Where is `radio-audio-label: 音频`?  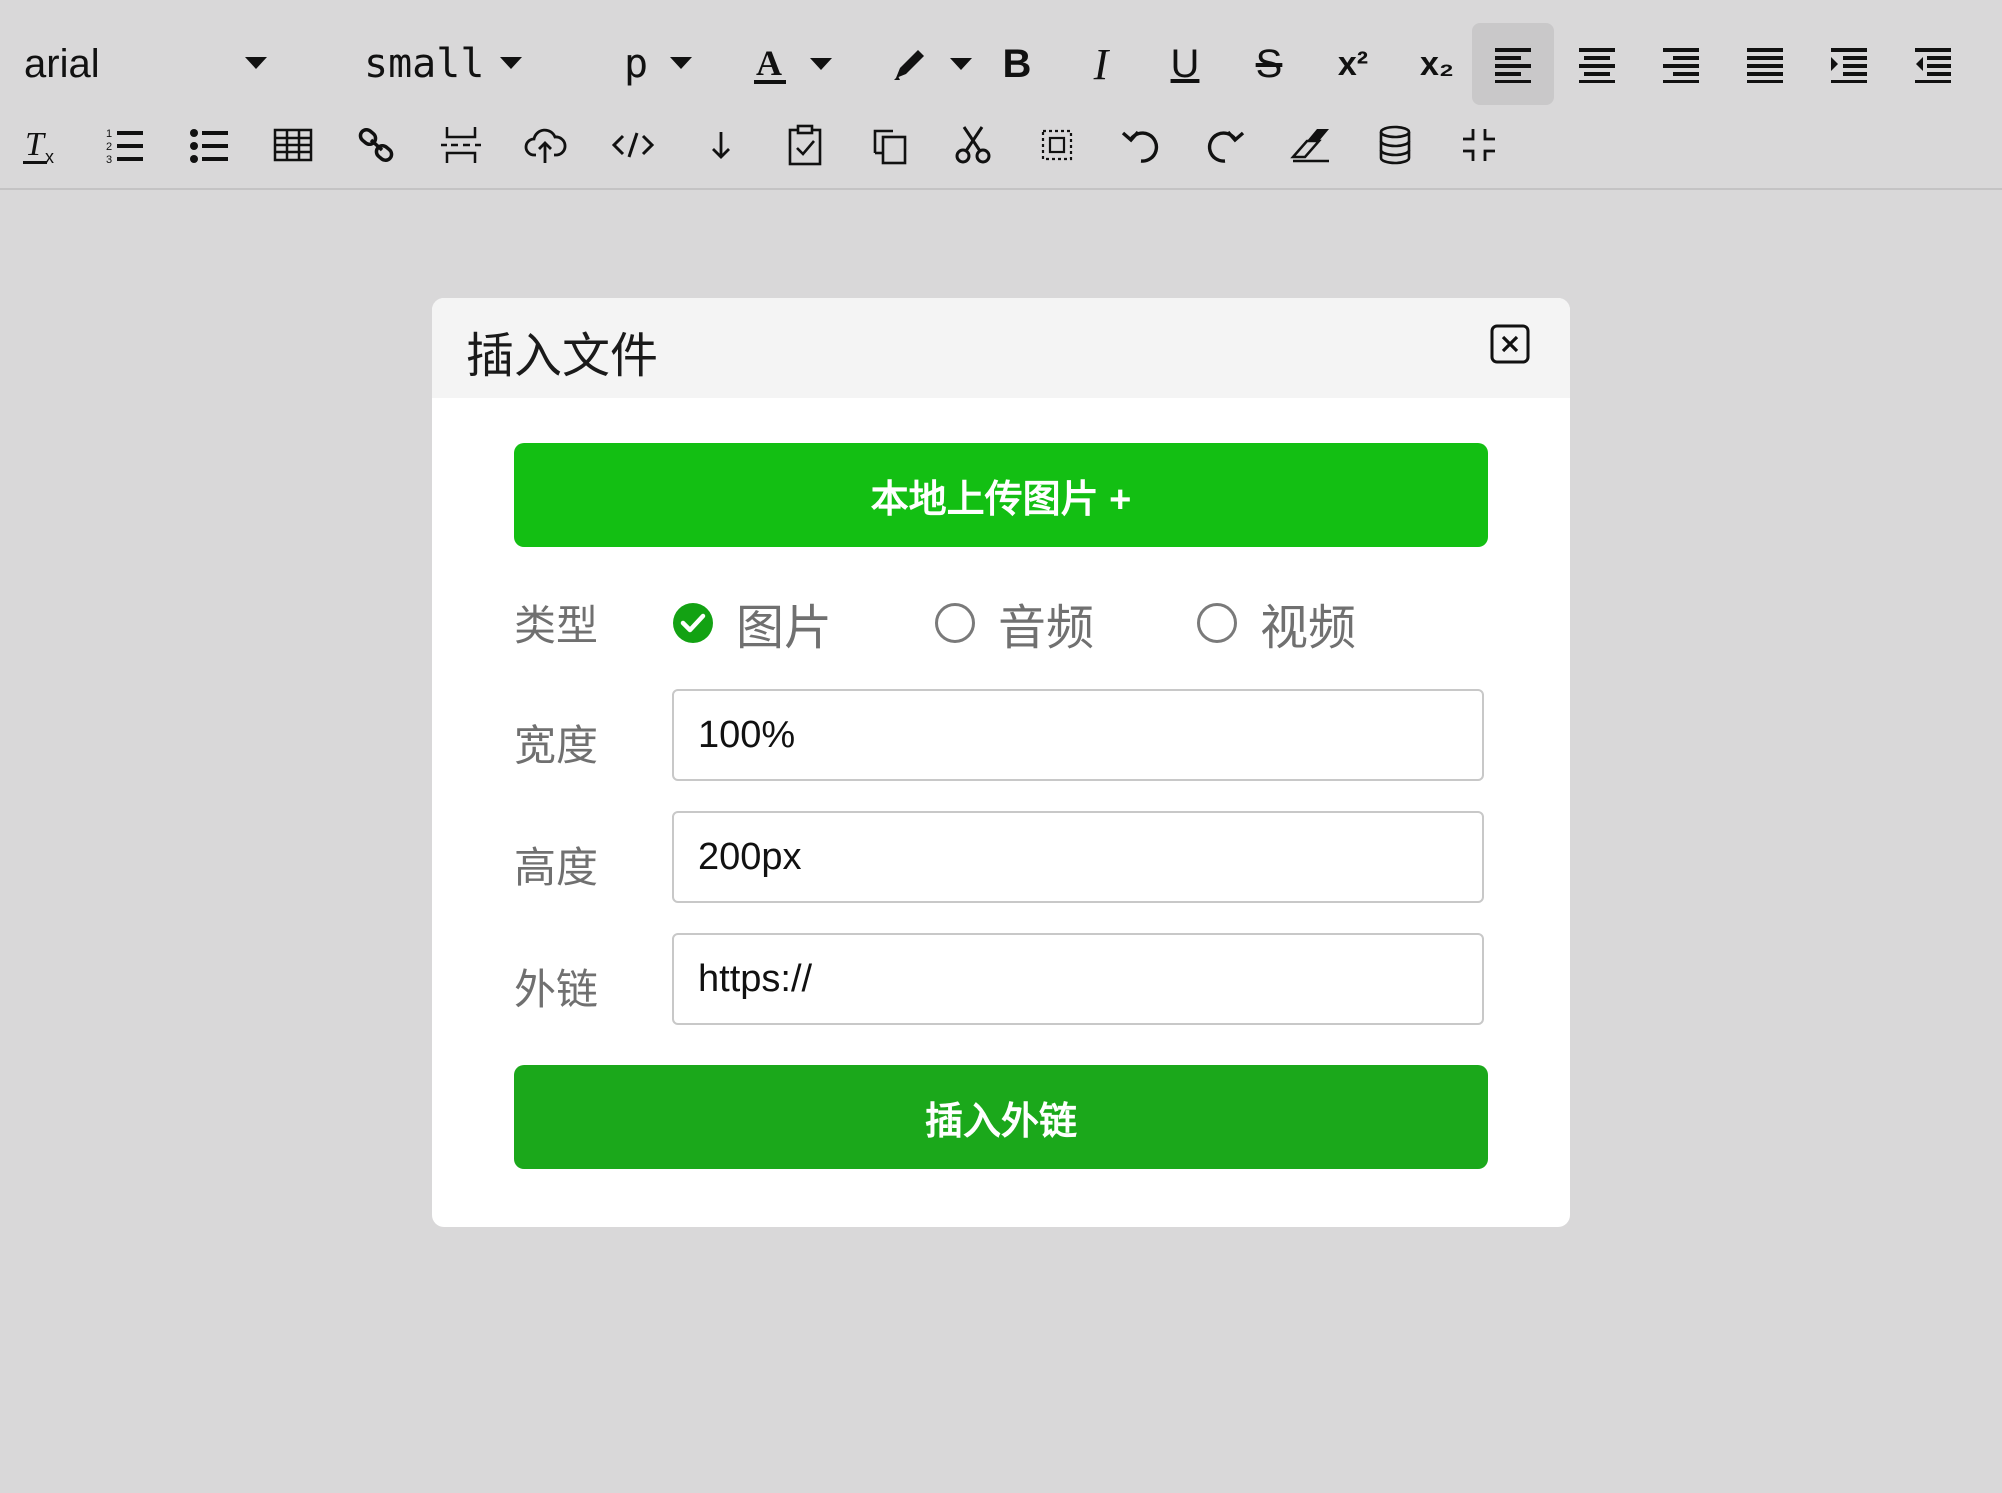
radio-audio-label: 音频 is located at coordinates (1046, 628).